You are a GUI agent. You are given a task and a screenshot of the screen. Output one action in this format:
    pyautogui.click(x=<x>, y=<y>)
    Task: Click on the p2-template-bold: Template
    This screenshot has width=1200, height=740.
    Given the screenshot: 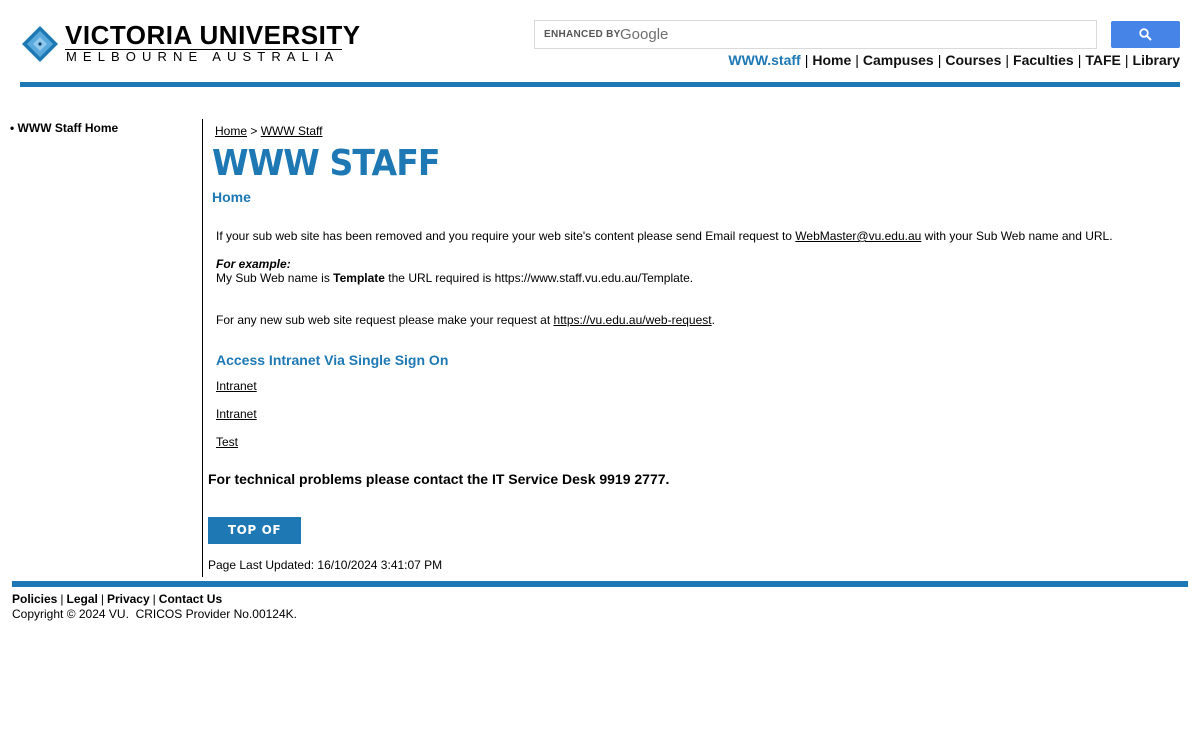 What is the action you would take?
    pyautogui.click(x=359, y=278)
    